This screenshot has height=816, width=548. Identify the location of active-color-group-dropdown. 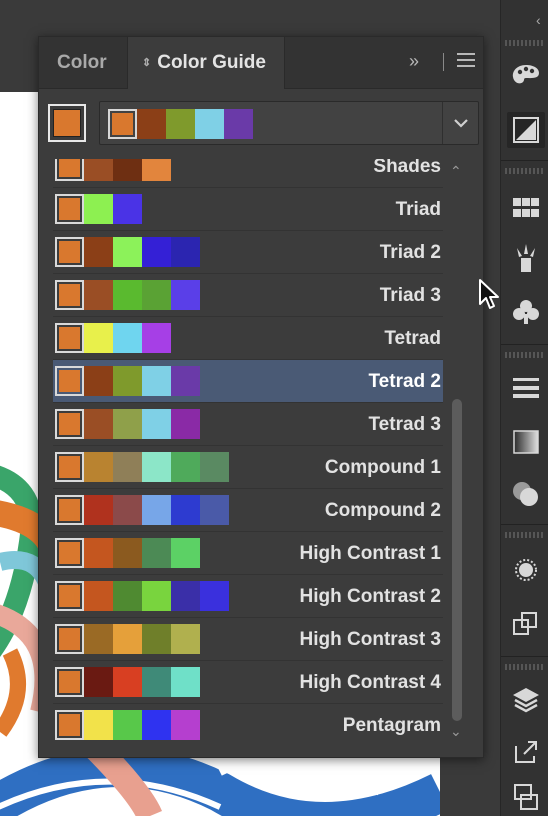
(289, 123).